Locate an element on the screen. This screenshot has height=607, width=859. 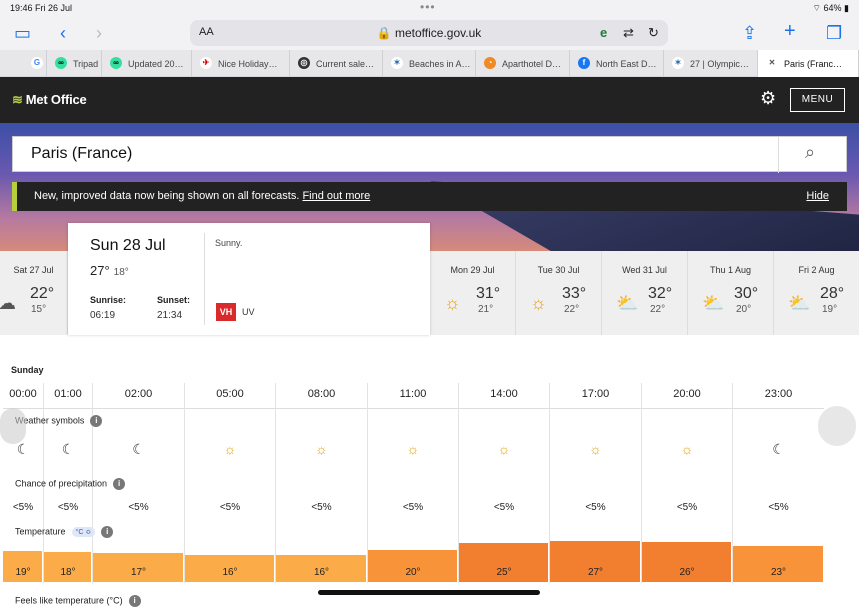
extension-icon: e is located at coordinates (603, 32).